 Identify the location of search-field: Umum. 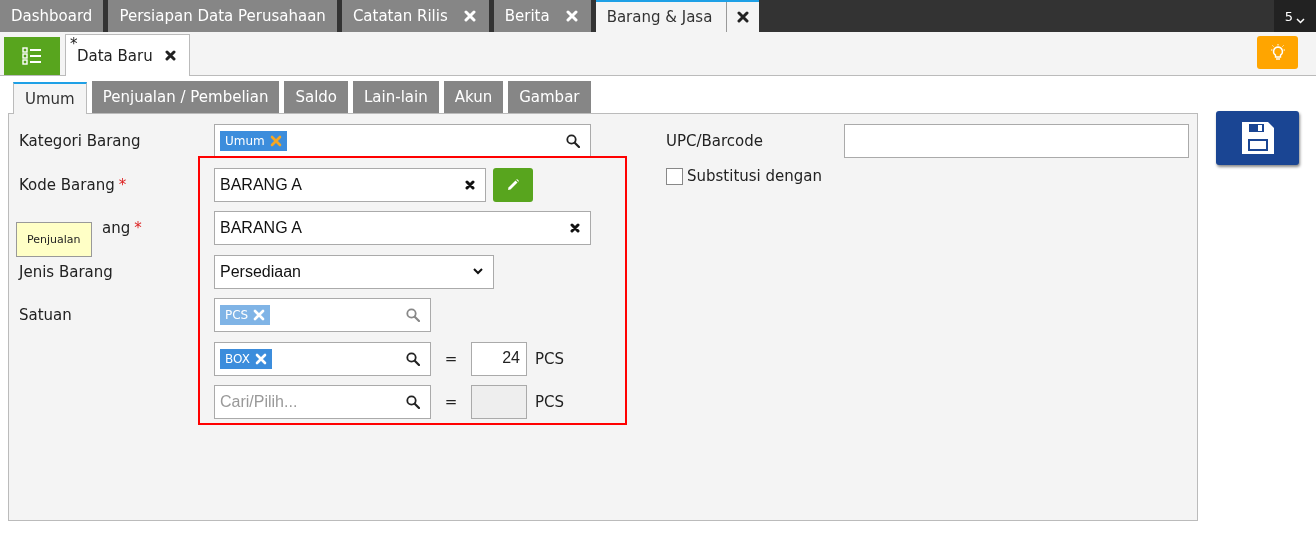
(402, 141).